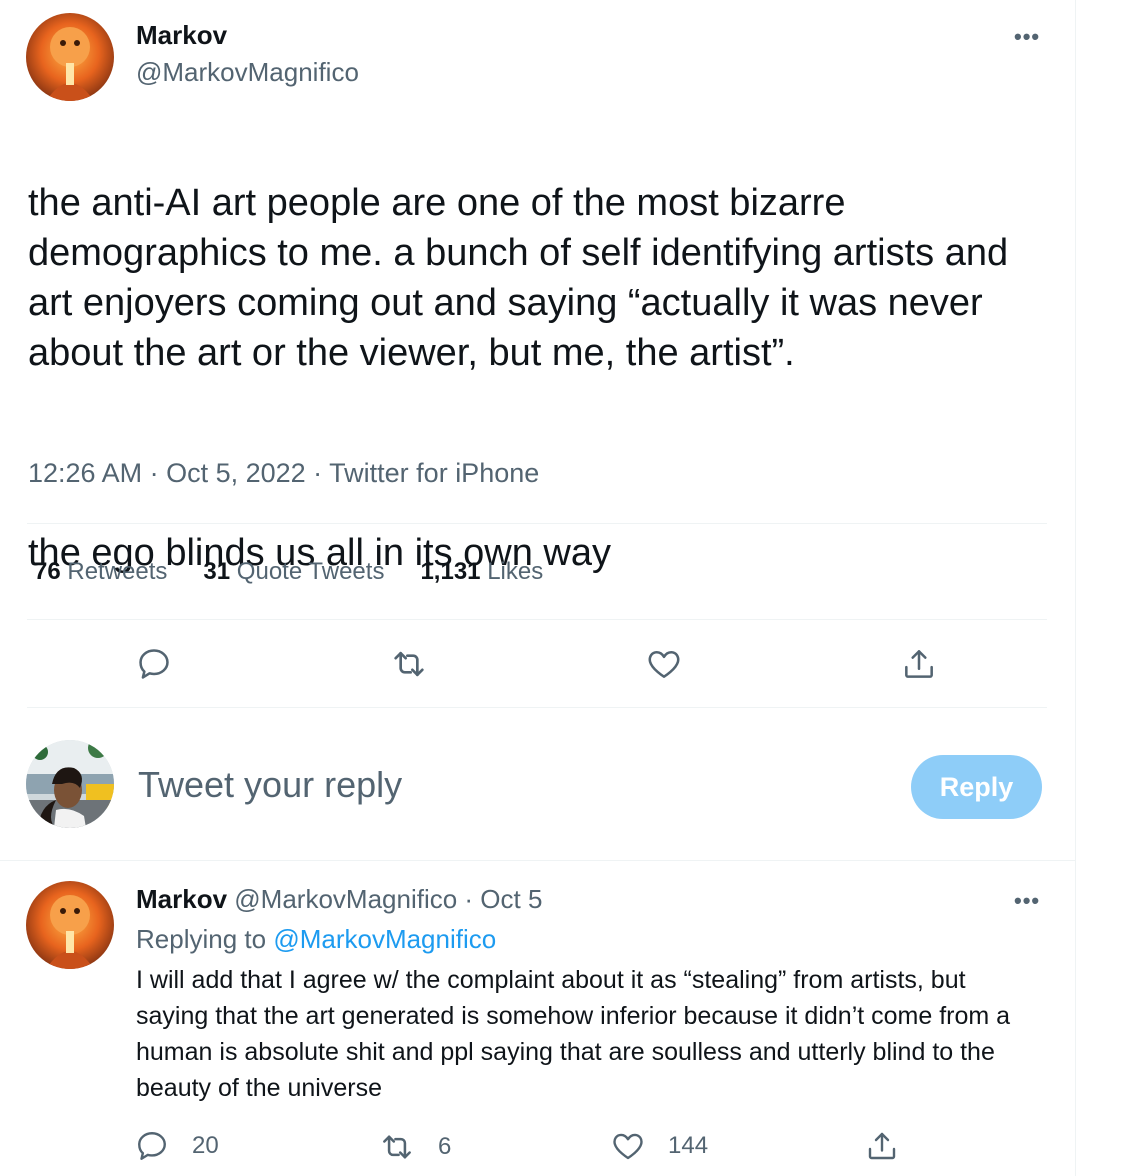 The width and height of the screenshot is (1130, 1176). What do you see at coordinates (181, 35) in the screenshot?
I see `author-name: Markov` at bounding box center [181, 35].